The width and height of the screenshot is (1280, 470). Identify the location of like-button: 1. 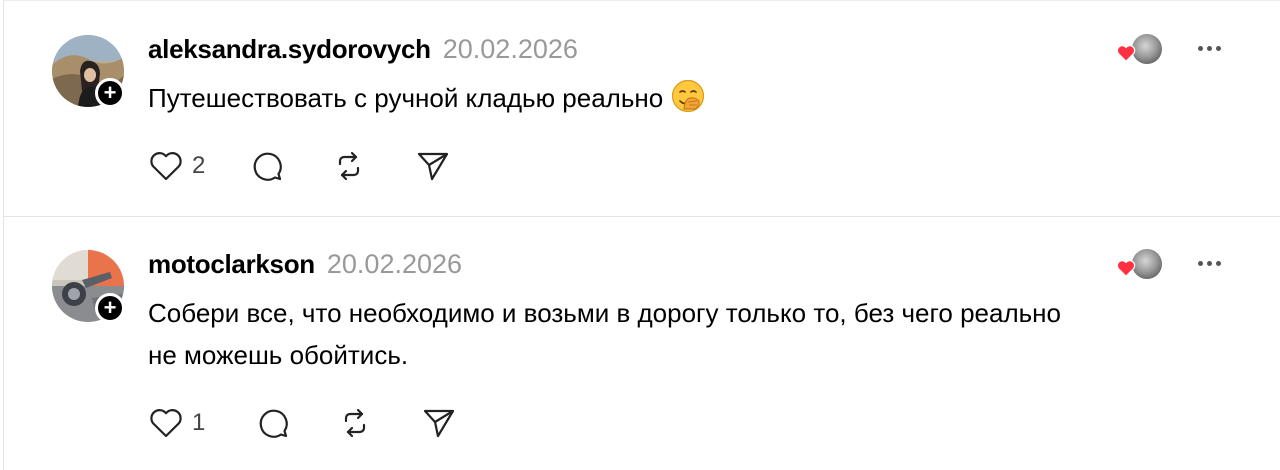
(176, 423).